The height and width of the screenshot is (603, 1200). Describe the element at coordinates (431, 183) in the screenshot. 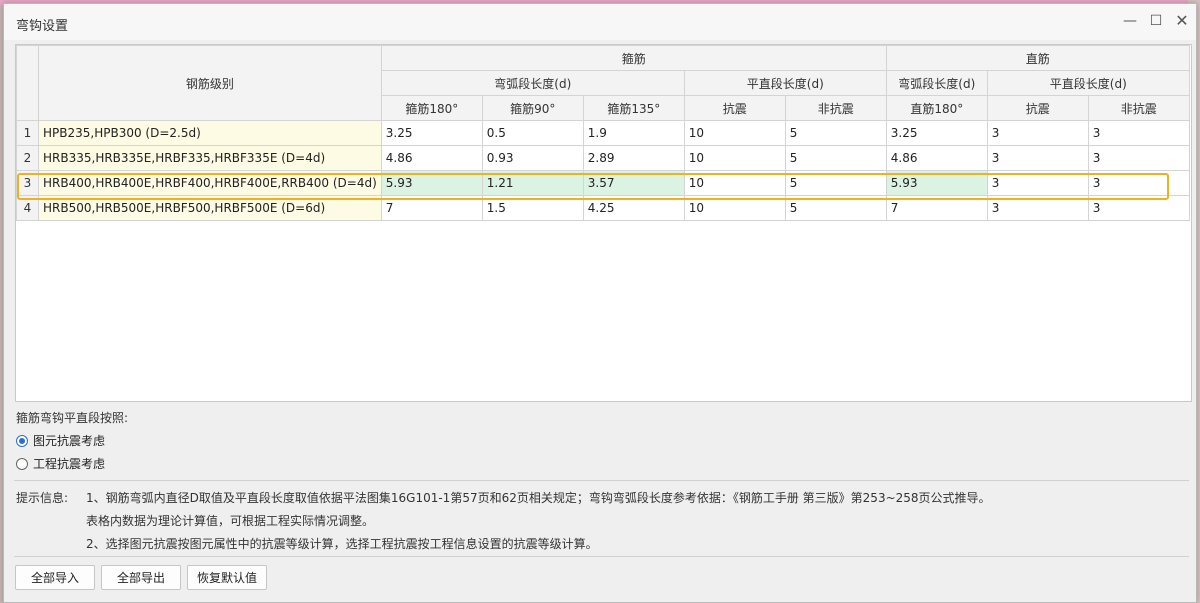

I see `cell-c180: 5.93` at that location.